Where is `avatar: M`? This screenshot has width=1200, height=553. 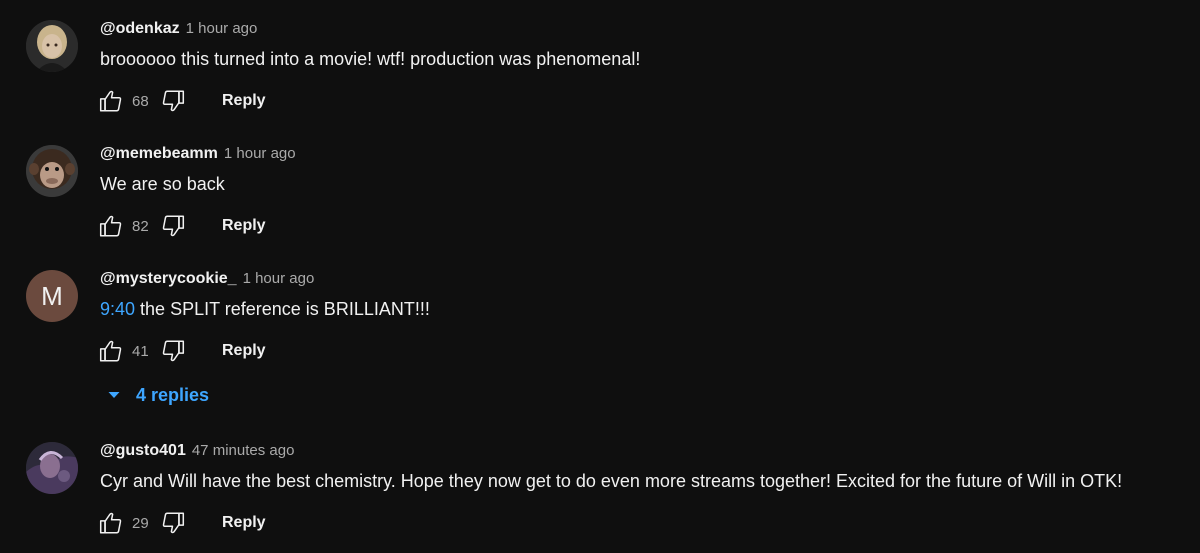
avatar: M is located at coordinates (52, 296).